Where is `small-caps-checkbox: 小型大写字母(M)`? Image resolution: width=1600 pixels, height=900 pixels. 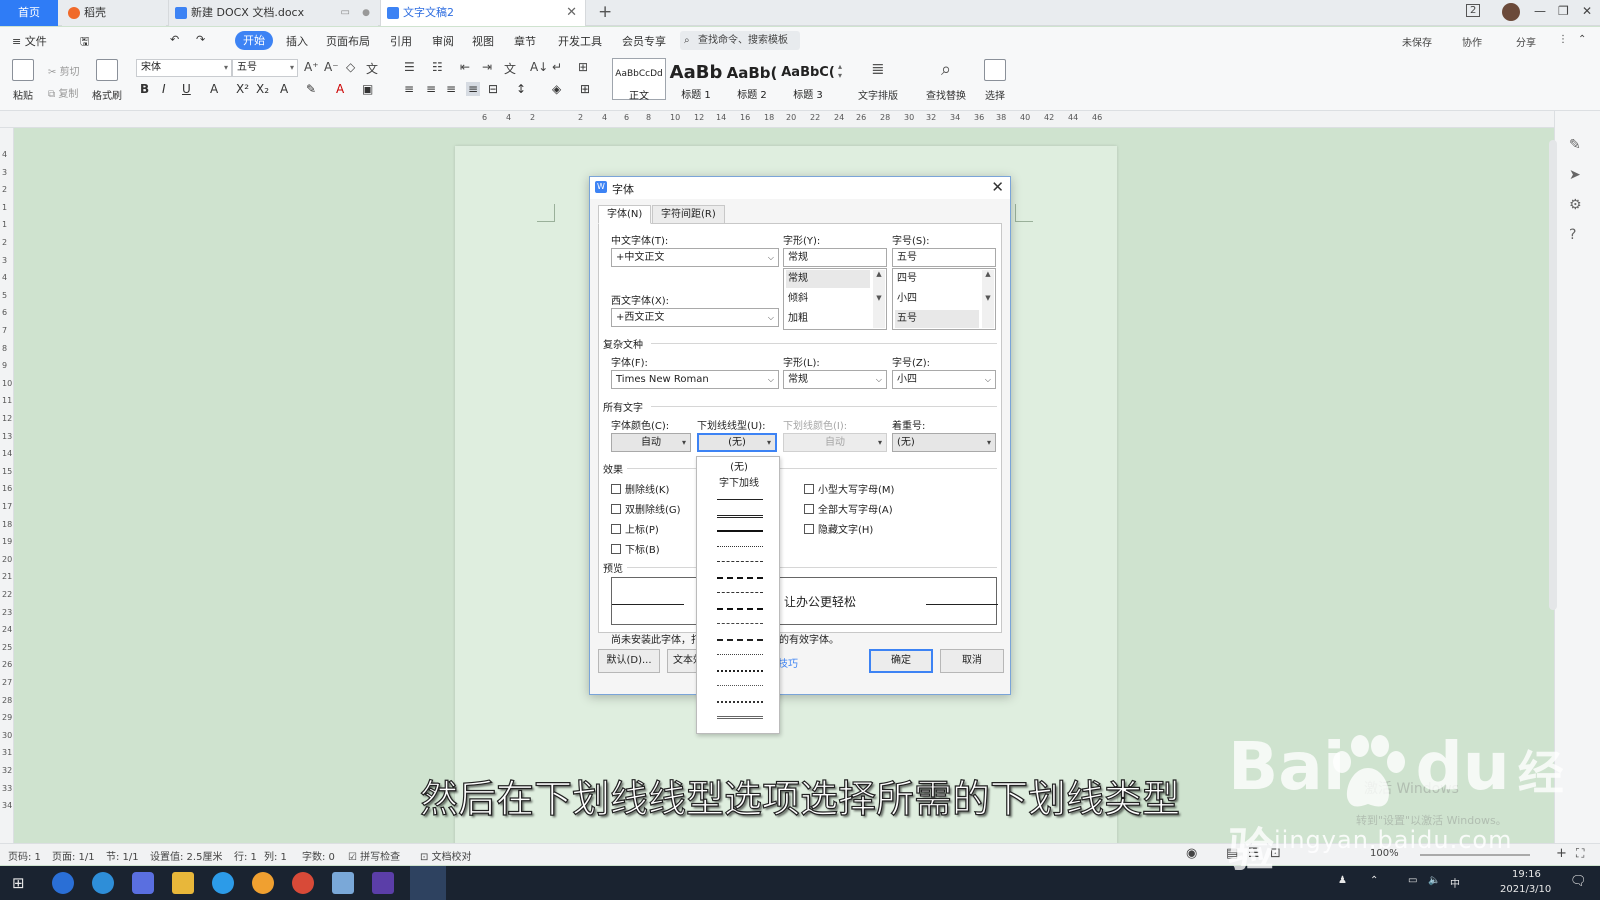 small-caps-checkbox: 小型大写字母(M) is located at coordinates (849, 488).